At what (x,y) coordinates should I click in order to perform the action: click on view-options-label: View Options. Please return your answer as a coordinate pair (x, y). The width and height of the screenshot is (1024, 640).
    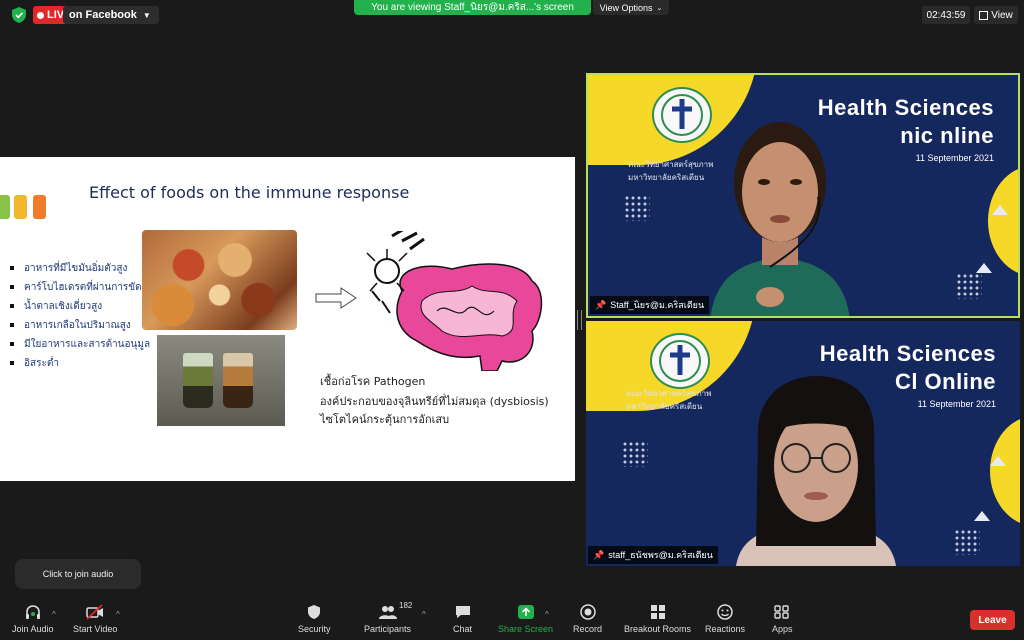
    Looking at the image, I should click on (626, 7).